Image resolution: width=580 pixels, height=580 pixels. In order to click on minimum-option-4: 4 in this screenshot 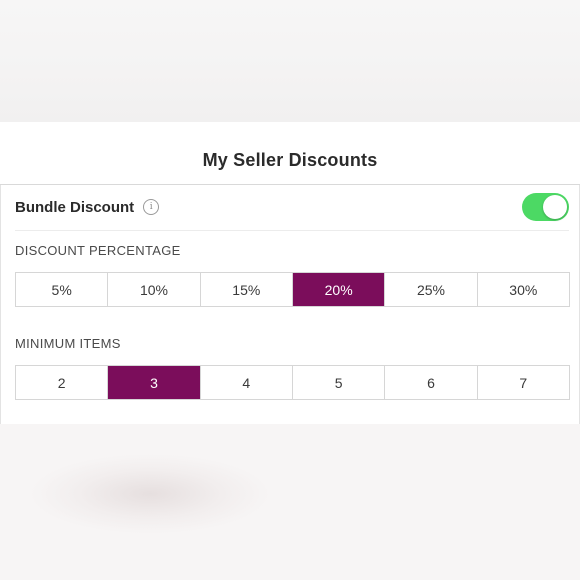, I will do `click(245, 382)`.